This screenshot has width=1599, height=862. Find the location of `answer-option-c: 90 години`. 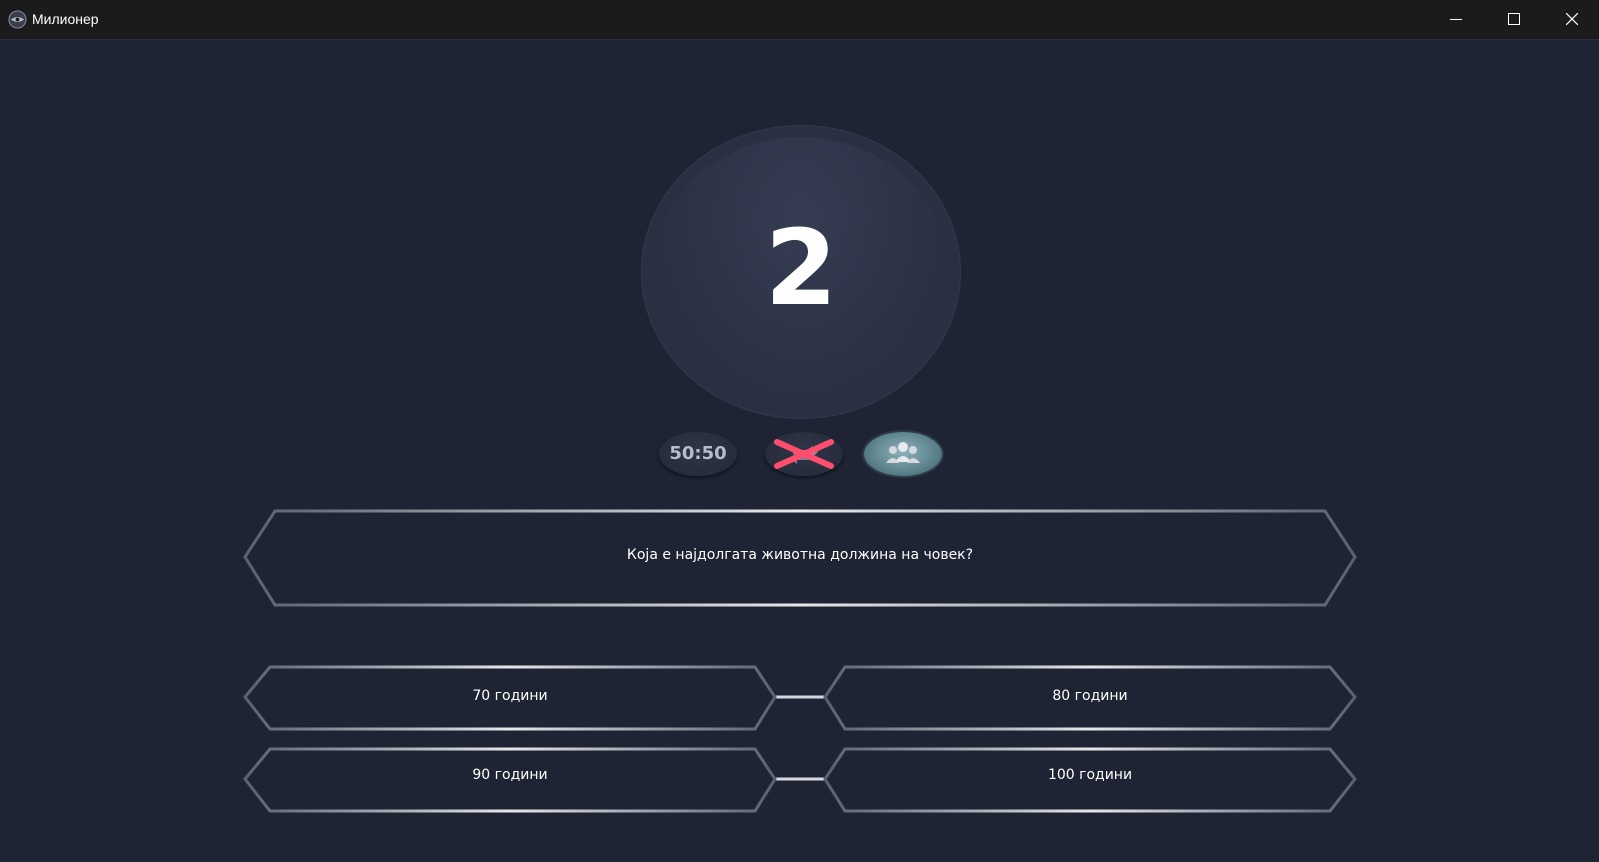

answer-option-c: 90 години is located at coordinates (510, 775).